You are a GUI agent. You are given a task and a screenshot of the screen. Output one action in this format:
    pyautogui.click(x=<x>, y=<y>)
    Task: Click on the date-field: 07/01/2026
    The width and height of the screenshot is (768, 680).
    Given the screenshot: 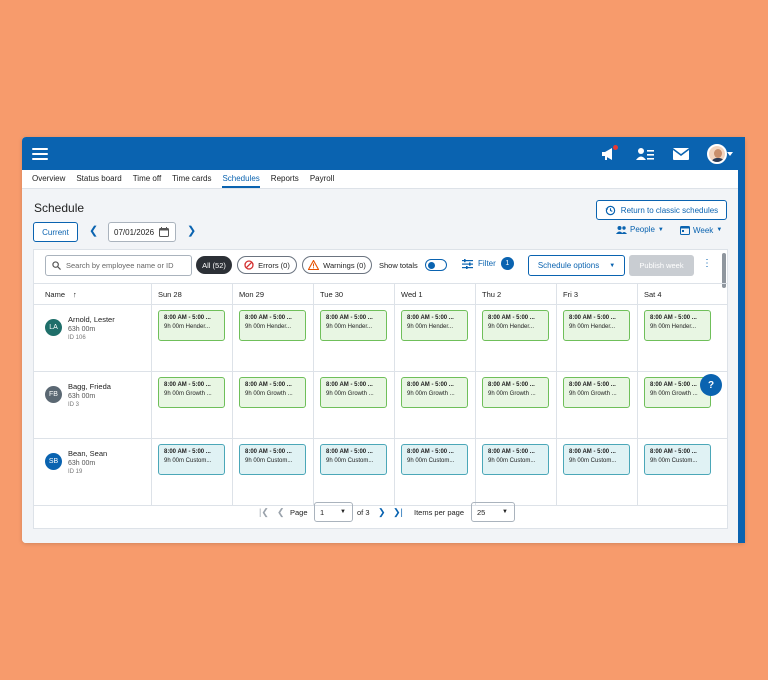 What is the action you would take?
    pyautogui.click(x=142, y=232)
    